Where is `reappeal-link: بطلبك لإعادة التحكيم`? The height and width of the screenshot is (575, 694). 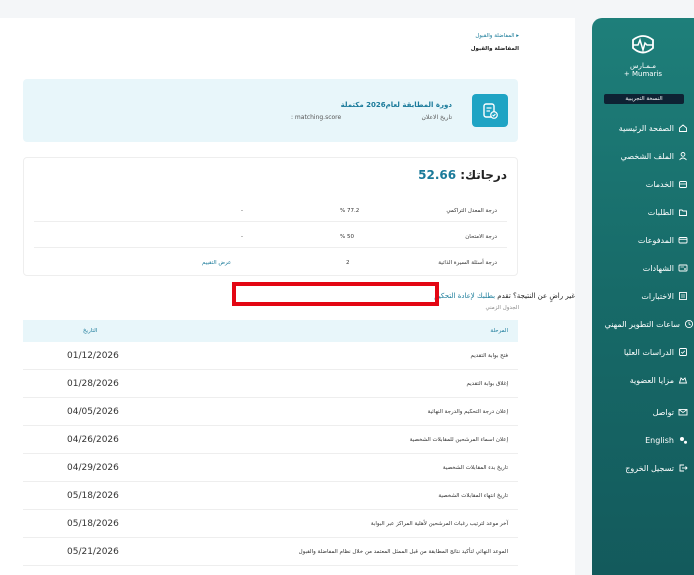
reappeal-link: بطلبك لإعادة التحكيم is located at coordinates (464, 296).